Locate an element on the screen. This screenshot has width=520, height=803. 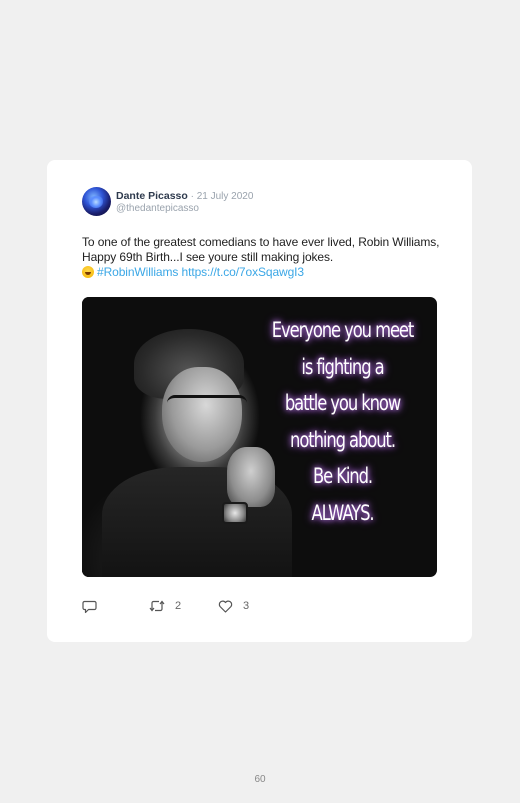
retweet-icon is located at coordinates (157, 606).